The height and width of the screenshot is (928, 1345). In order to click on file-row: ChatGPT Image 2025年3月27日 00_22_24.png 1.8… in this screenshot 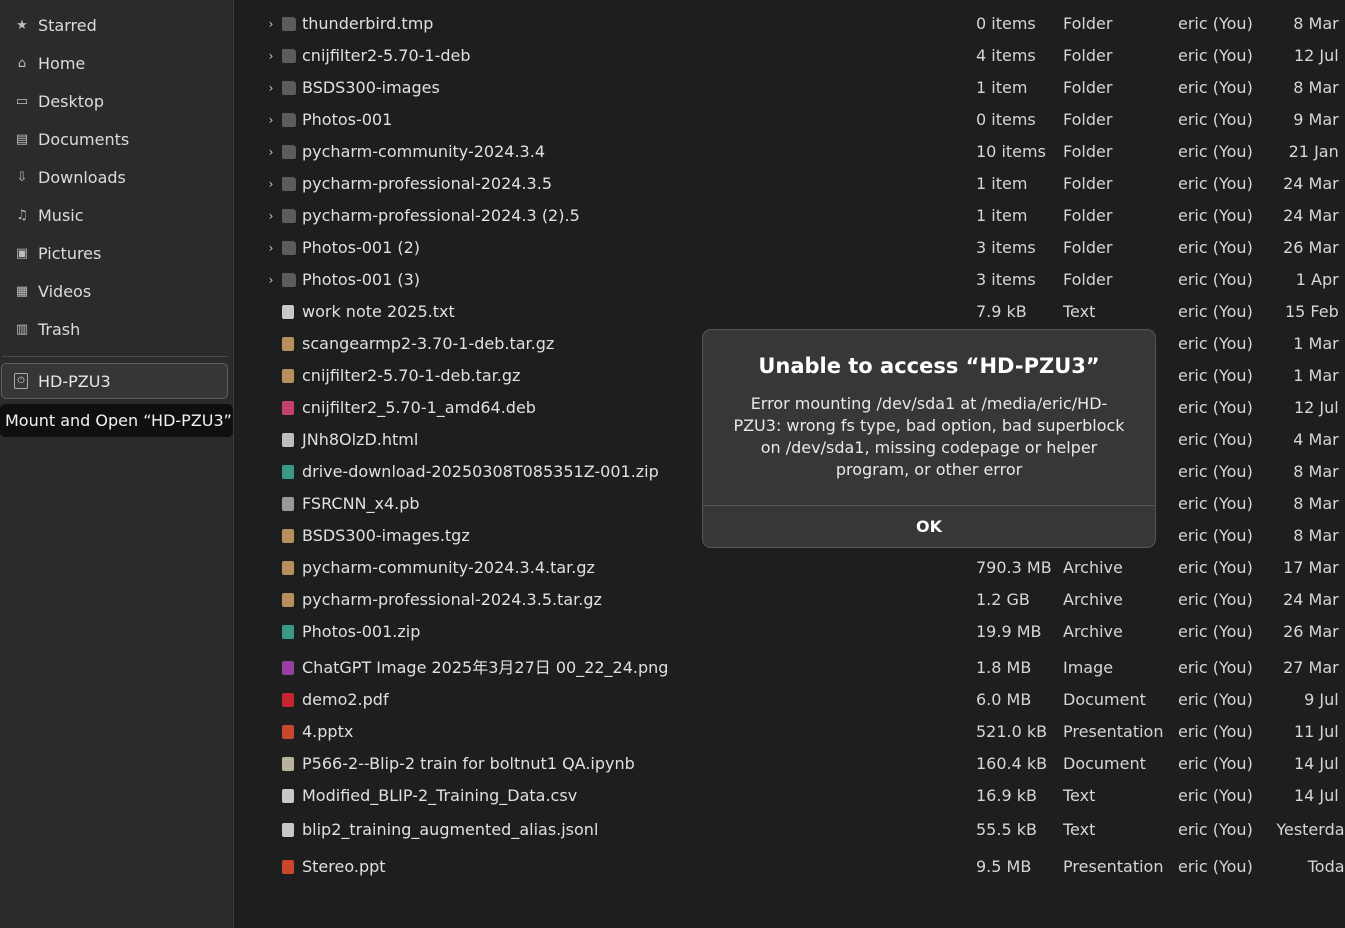, I will do `click(789, 668)`.